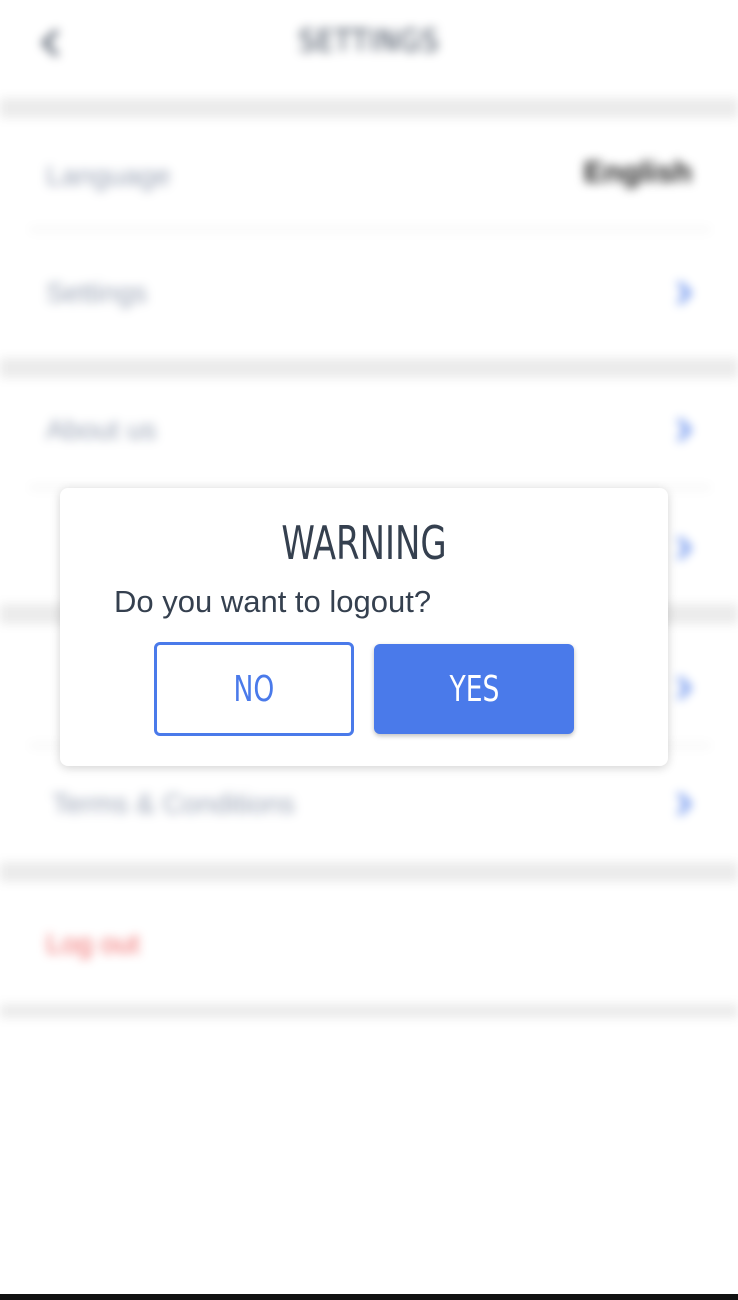 The height and width of the screenshot is (1300, 738). What do you see at coordinates (369, 1297) in the screenshot?
I see `system-bottom-bar` at bounding box center [369, 1297].